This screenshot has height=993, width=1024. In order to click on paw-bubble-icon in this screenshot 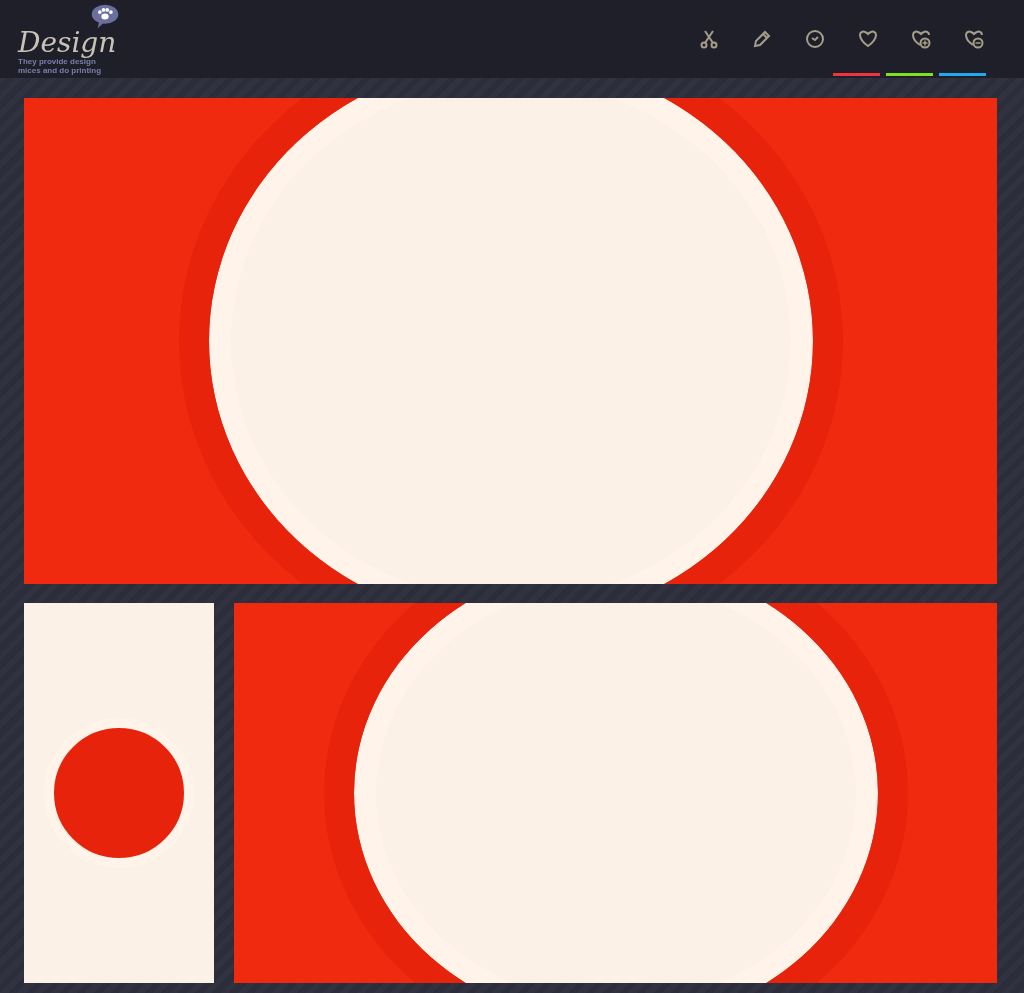, I will do `click(105, 16)`.